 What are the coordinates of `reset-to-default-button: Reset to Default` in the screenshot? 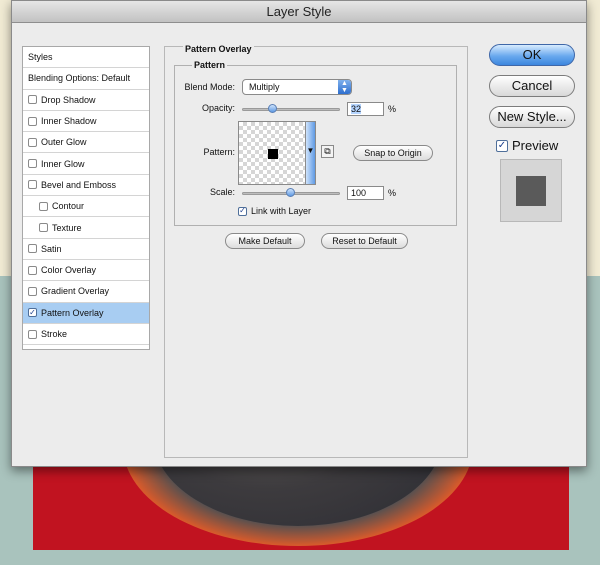 It's located at (364, 241).